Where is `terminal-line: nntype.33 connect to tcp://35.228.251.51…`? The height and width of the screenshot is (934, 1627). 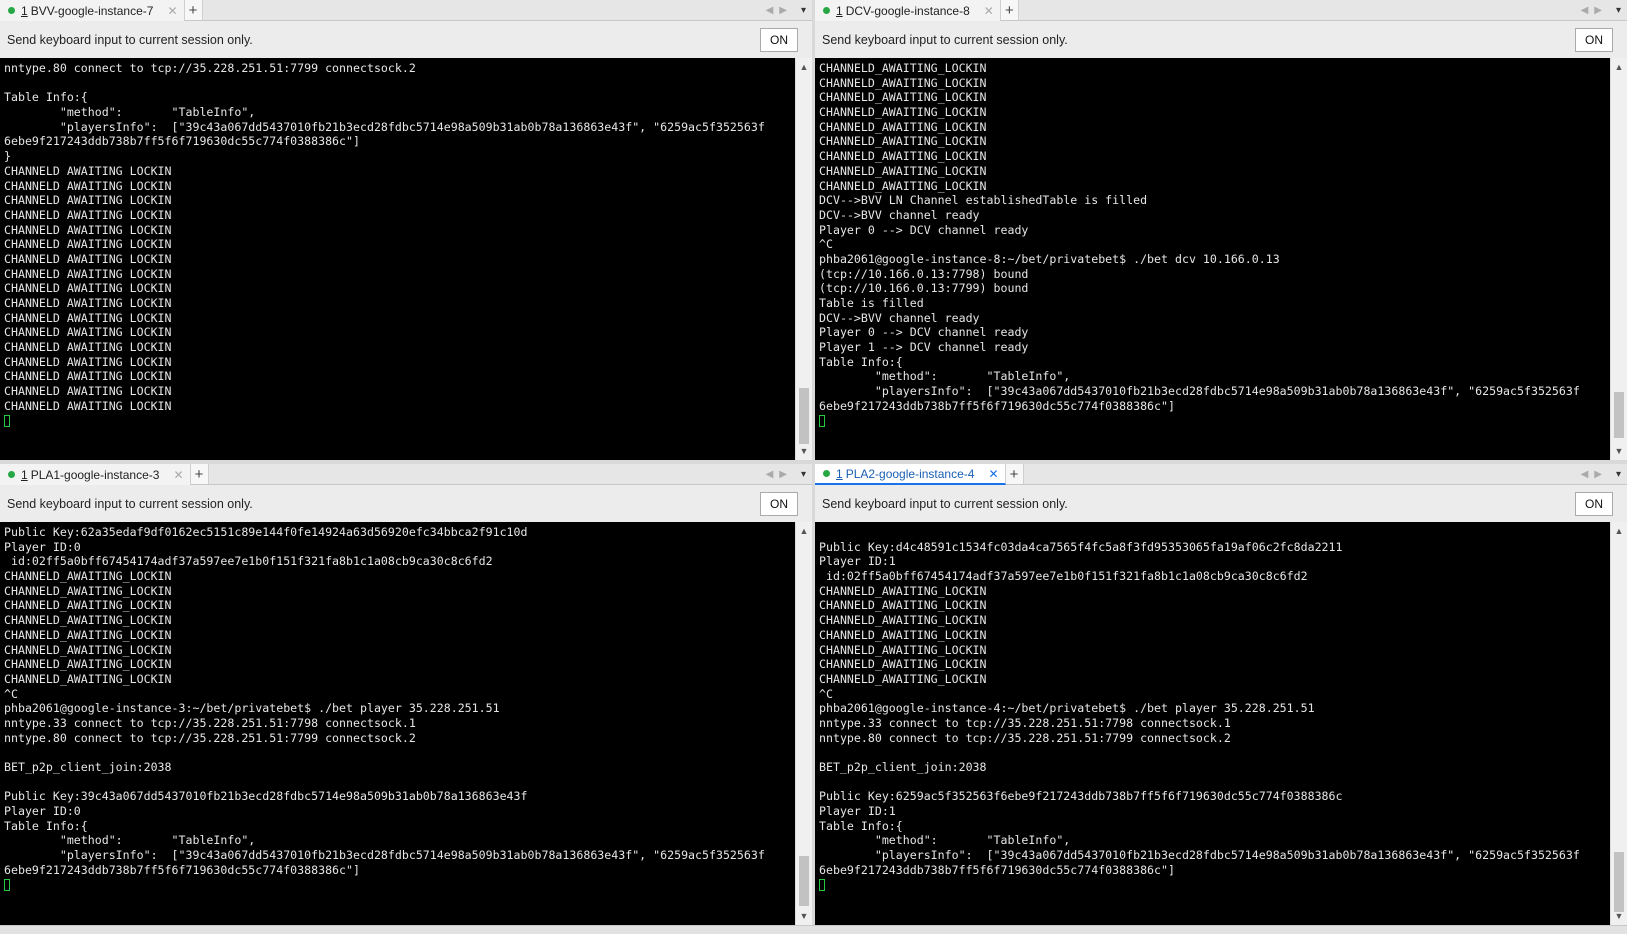 terminal-line: nntype.33 connect to tcp://35.228.251.51… is located at coordinates (210, 722).